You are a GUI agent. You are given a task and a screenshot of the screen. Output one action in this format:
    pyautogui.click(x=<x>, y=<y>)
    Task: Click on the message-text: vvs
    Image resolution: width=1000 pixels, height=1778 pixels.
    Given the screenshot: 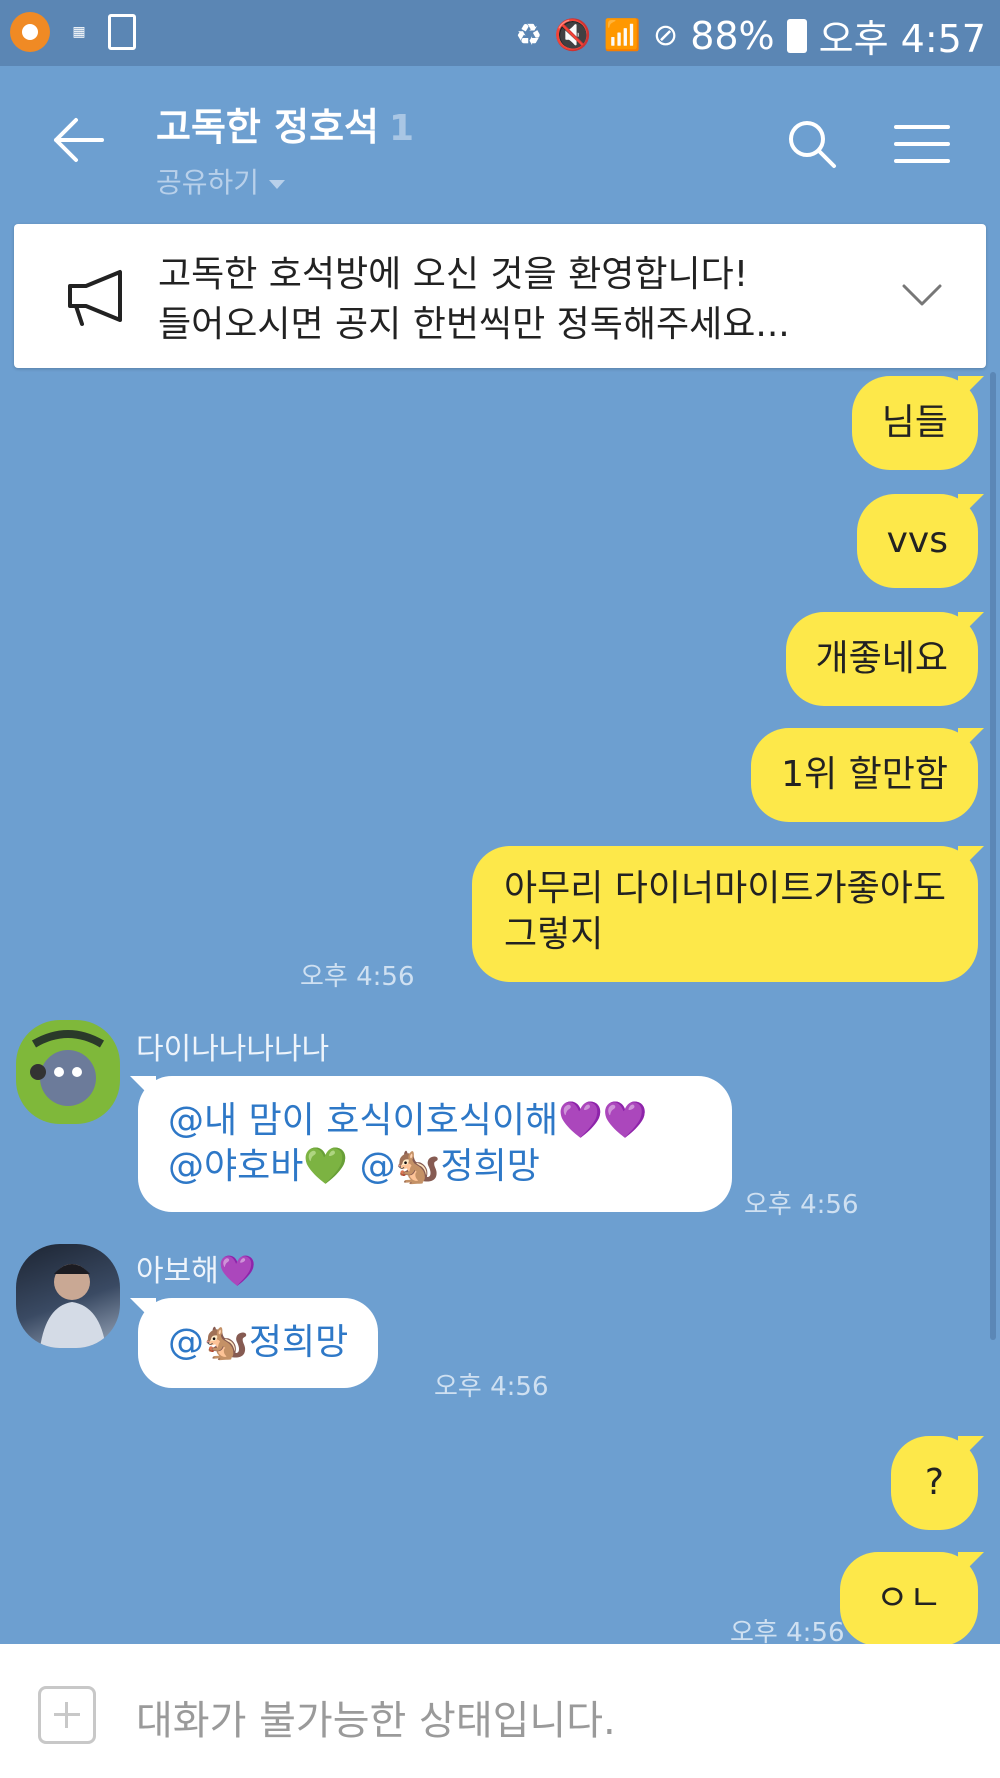 What is the action you would take?
    pyautogui.click(x=917, y=540)
    